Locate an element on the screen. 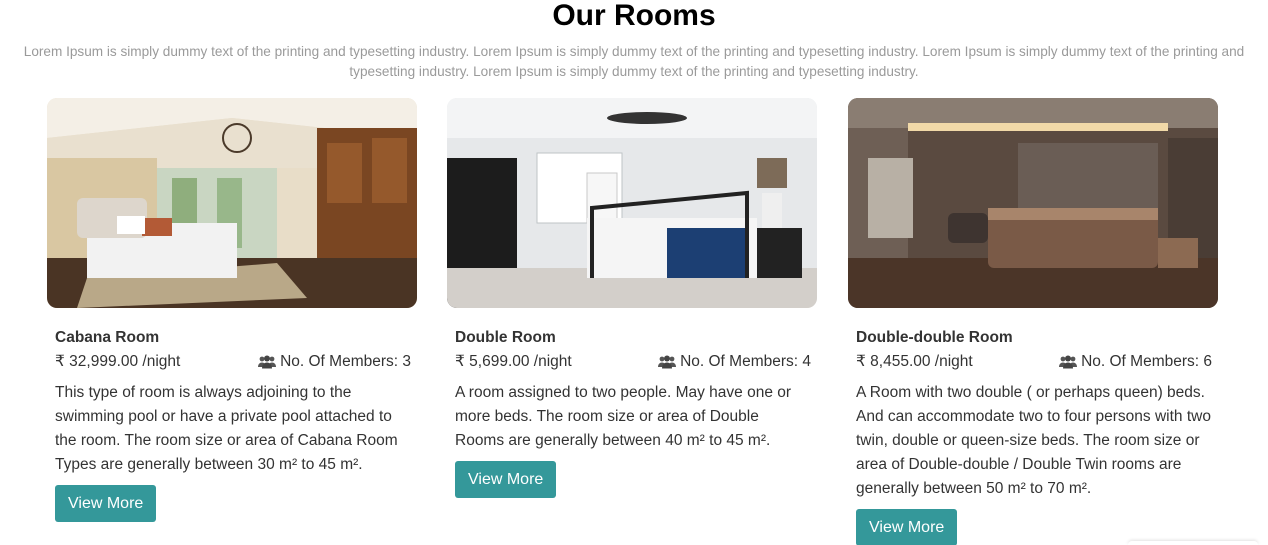 The width and height of the screenshot is (1268, 545). room-name: Double Room is located at coordinates (505, 337).